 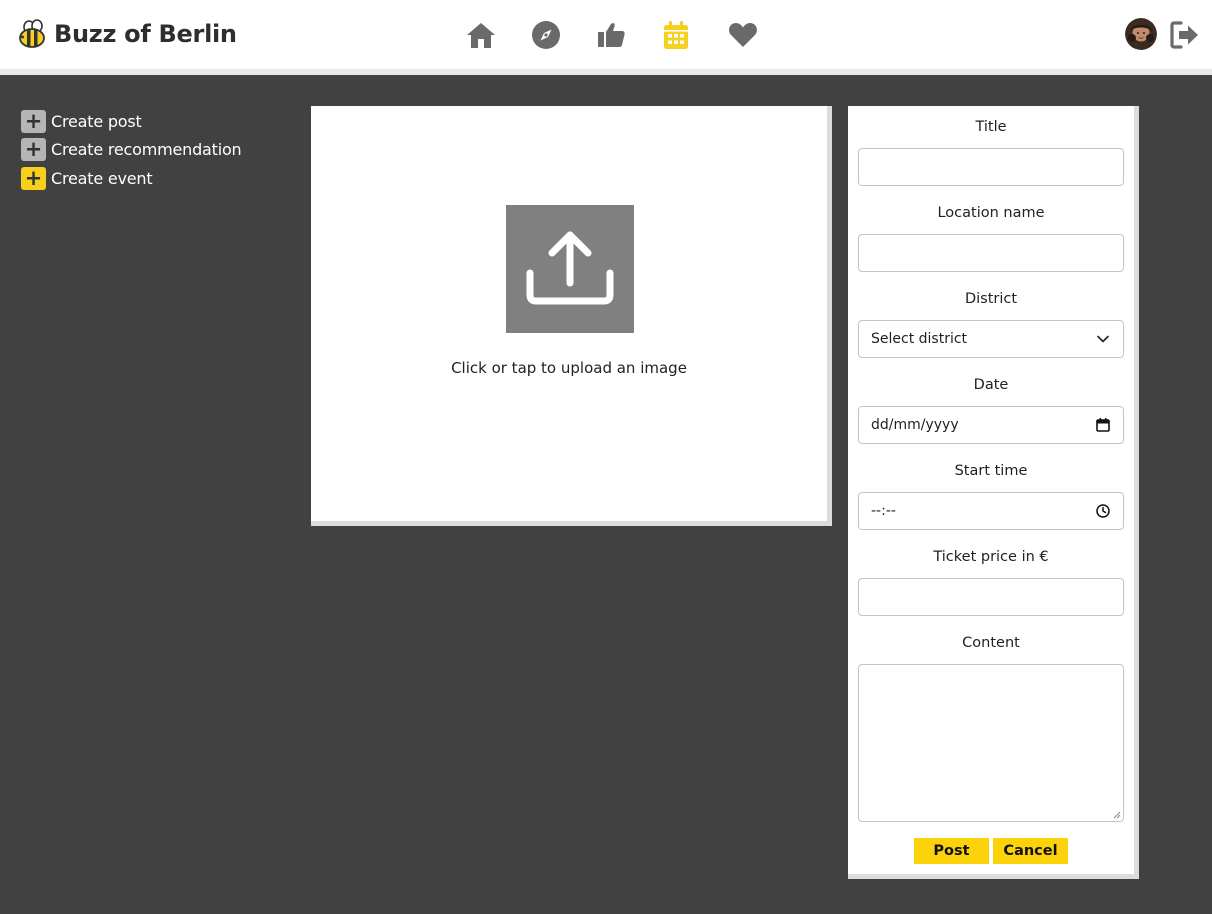 I want to click on create-event-item: + Create event, so click(x=131, y=178).